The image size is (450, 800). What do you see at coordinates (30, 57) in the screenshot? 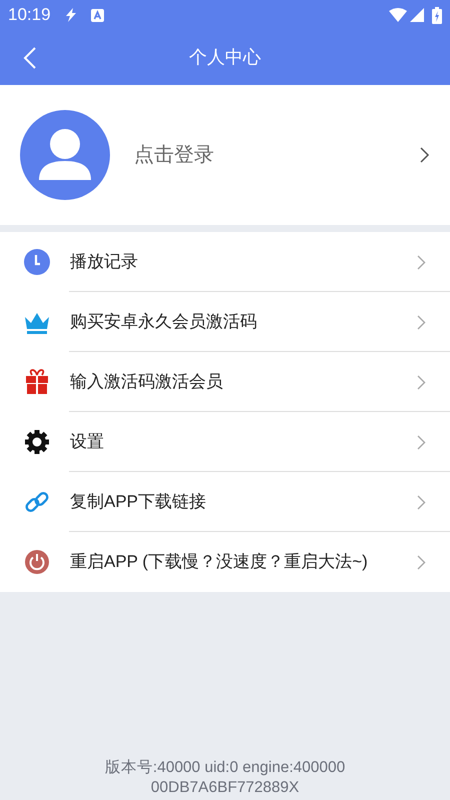
I see `back-icon` at bounding box center [30, 57].